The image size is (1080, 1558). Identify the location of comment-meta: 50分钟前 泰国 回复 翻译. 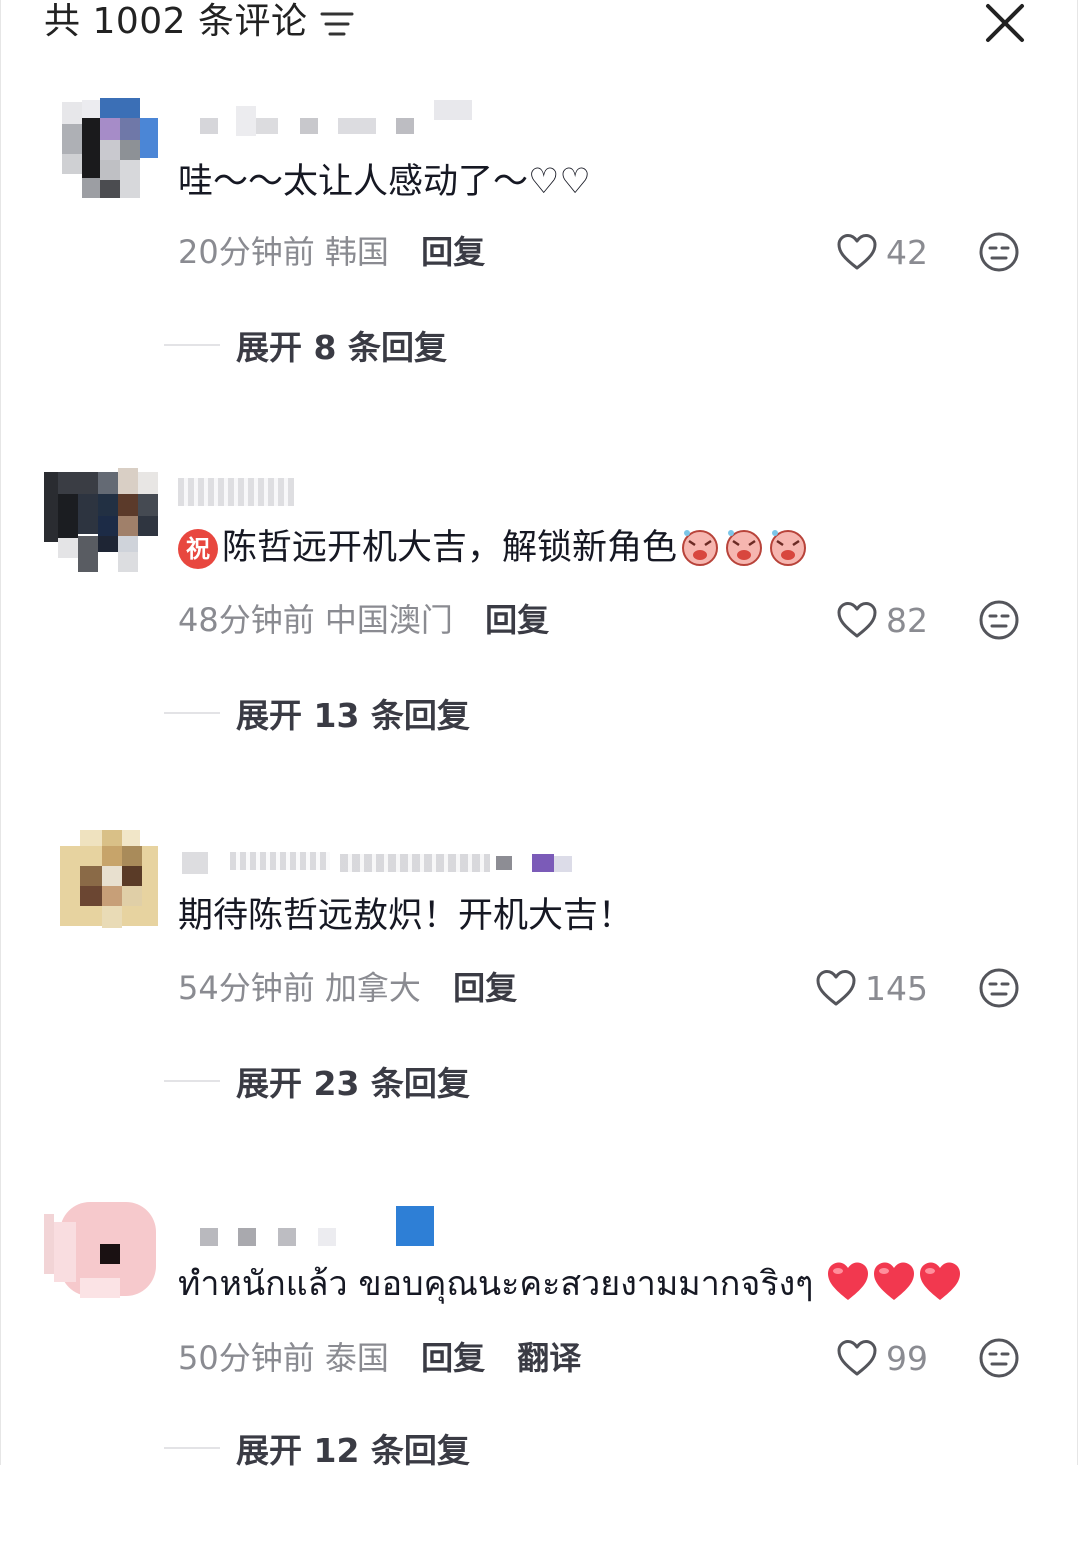
(379, 1358).